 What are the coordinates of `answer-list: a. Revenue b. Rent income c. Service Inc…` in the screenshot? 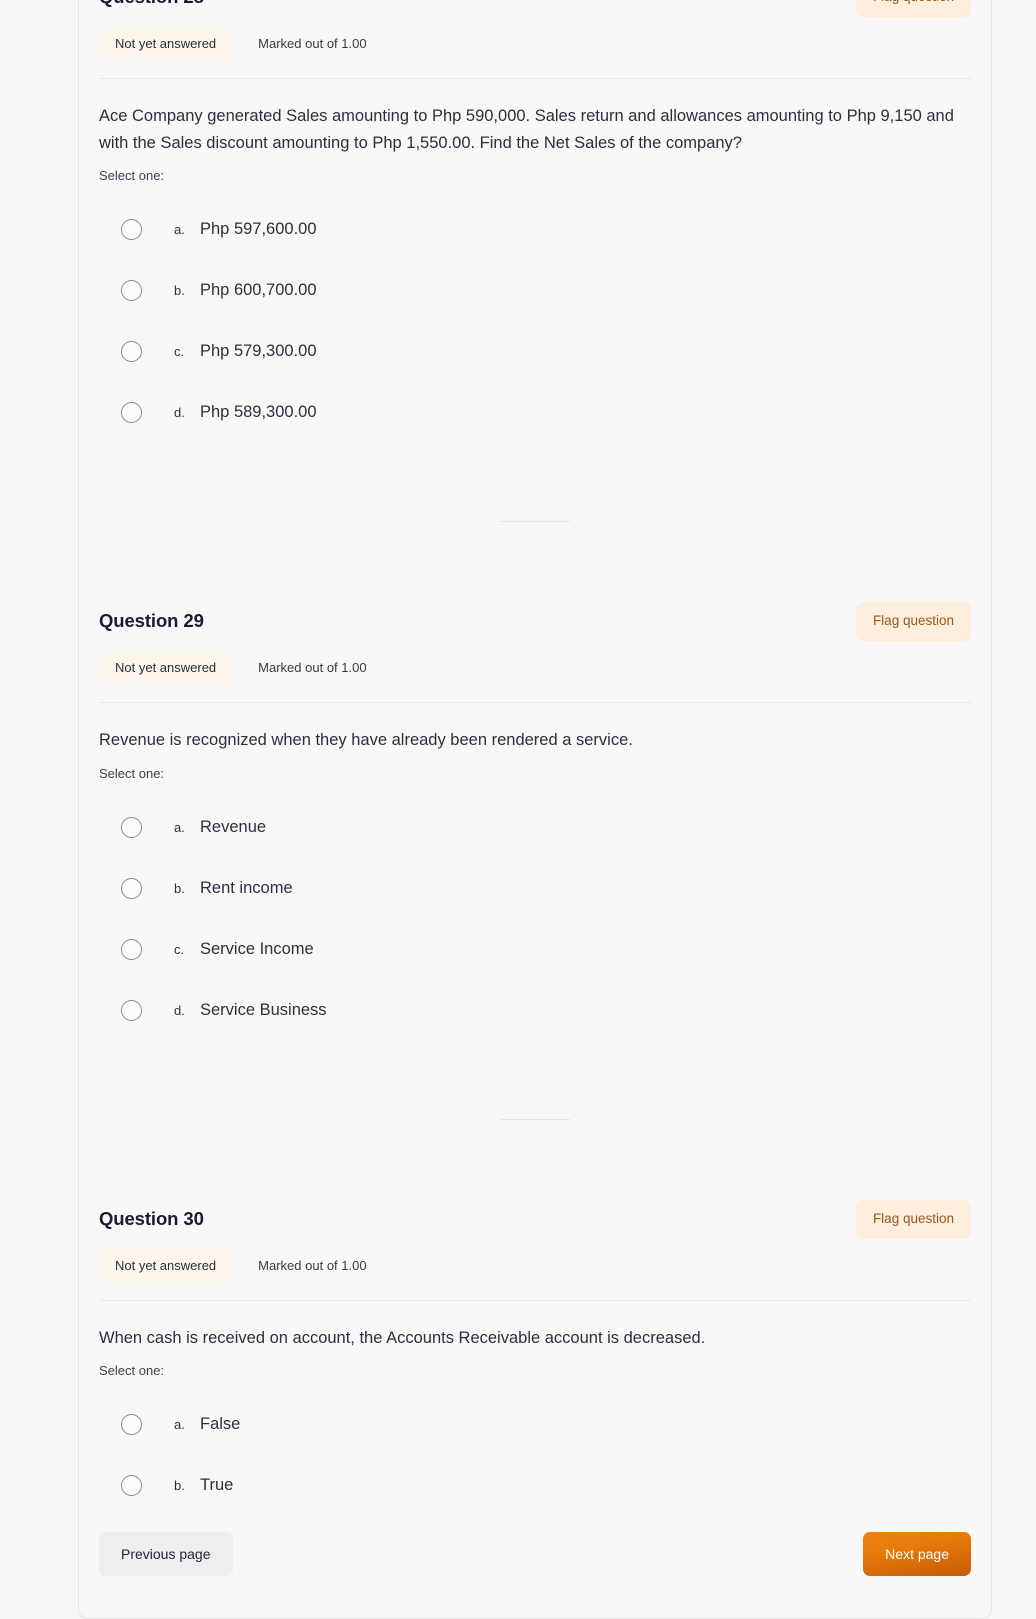 It's located at (535, 919).